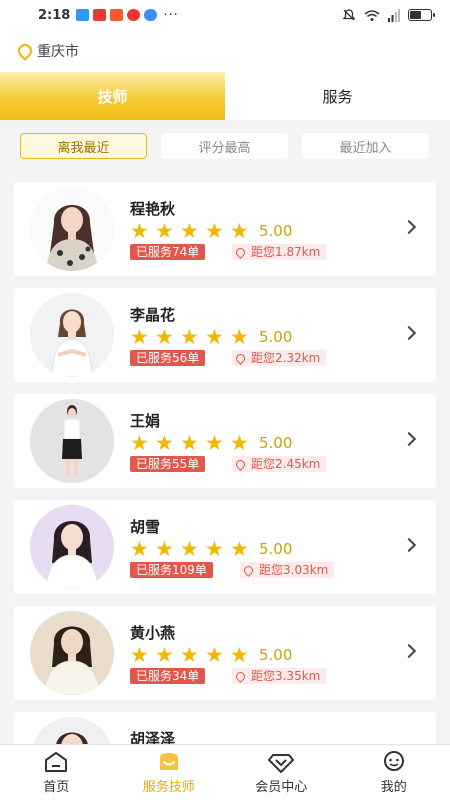 The width and height of the screenshot is (450, 800). What do you see at coordinates (153, 633) in the screenshot?
I see `technician-name: 黄小燕` at bounding box center [153, 633].